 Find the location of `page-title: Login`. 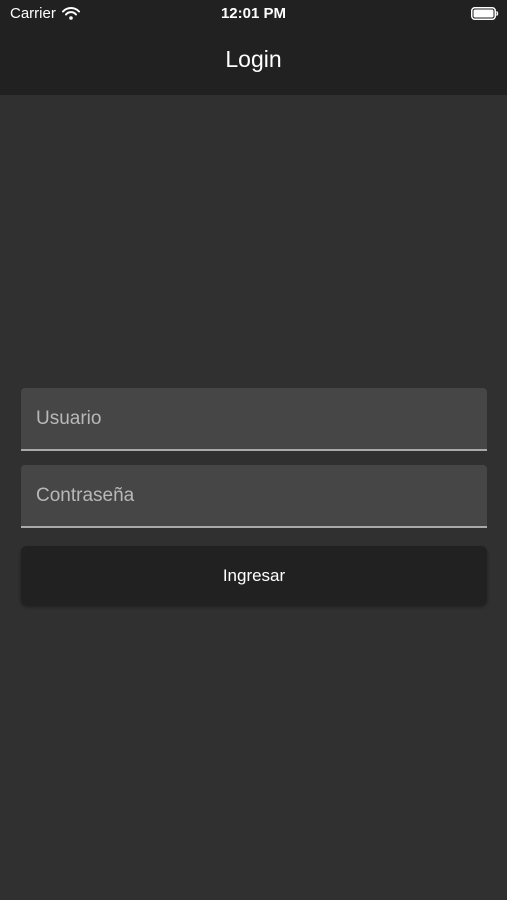

page-title: Login is located at coordinates (253, 59).